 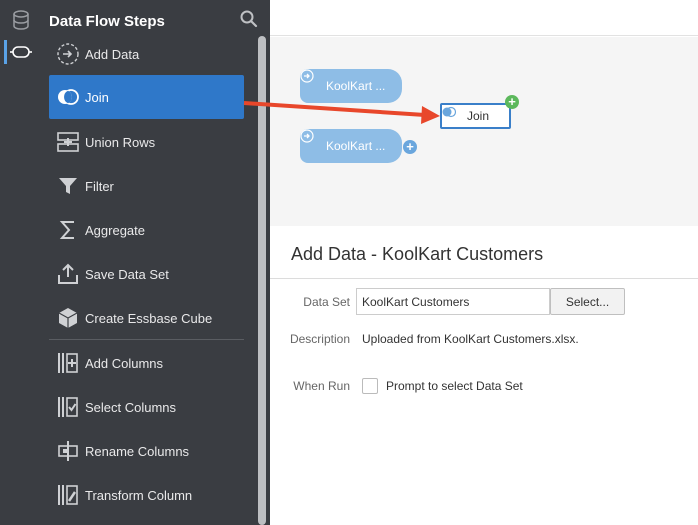 What do you see at coordinates (319, 339) in the screenshot?
I see `description-label: Description` at bounding box center [319, 339].